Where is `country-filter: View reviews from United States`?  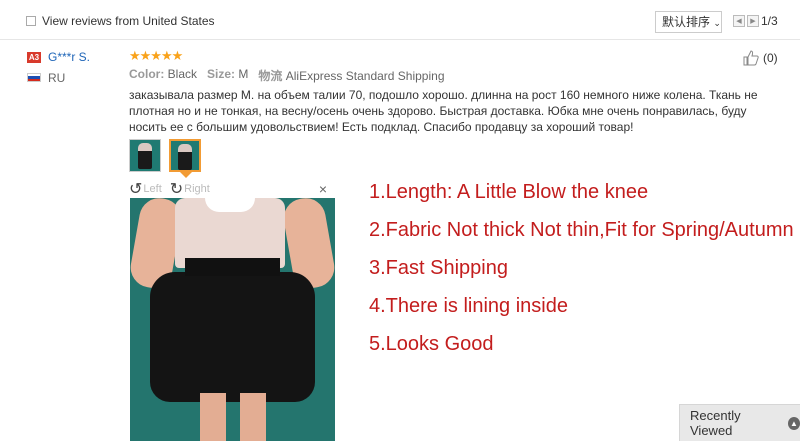
country-filter: View reviews from United States is located at coordinates (120, 21).